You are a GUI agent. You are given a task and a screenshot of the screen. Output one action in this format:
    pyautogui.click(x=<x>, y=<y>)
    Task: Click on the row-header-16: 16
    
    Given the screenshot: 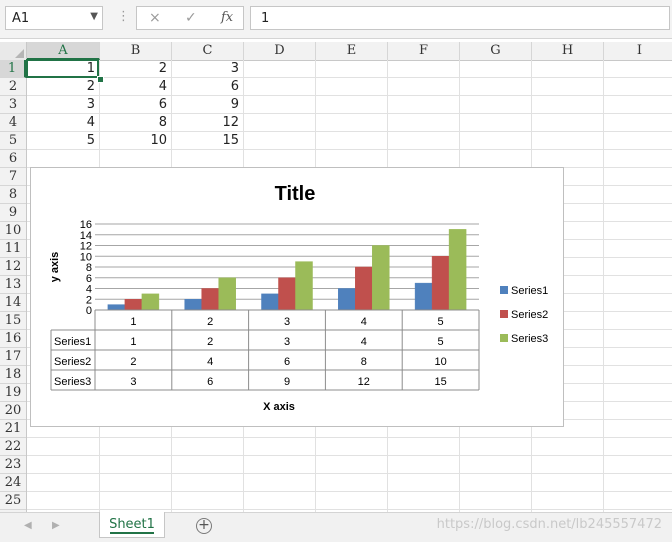 What is the action you would take?
    pyautogui.click(x=13, y=339)
    